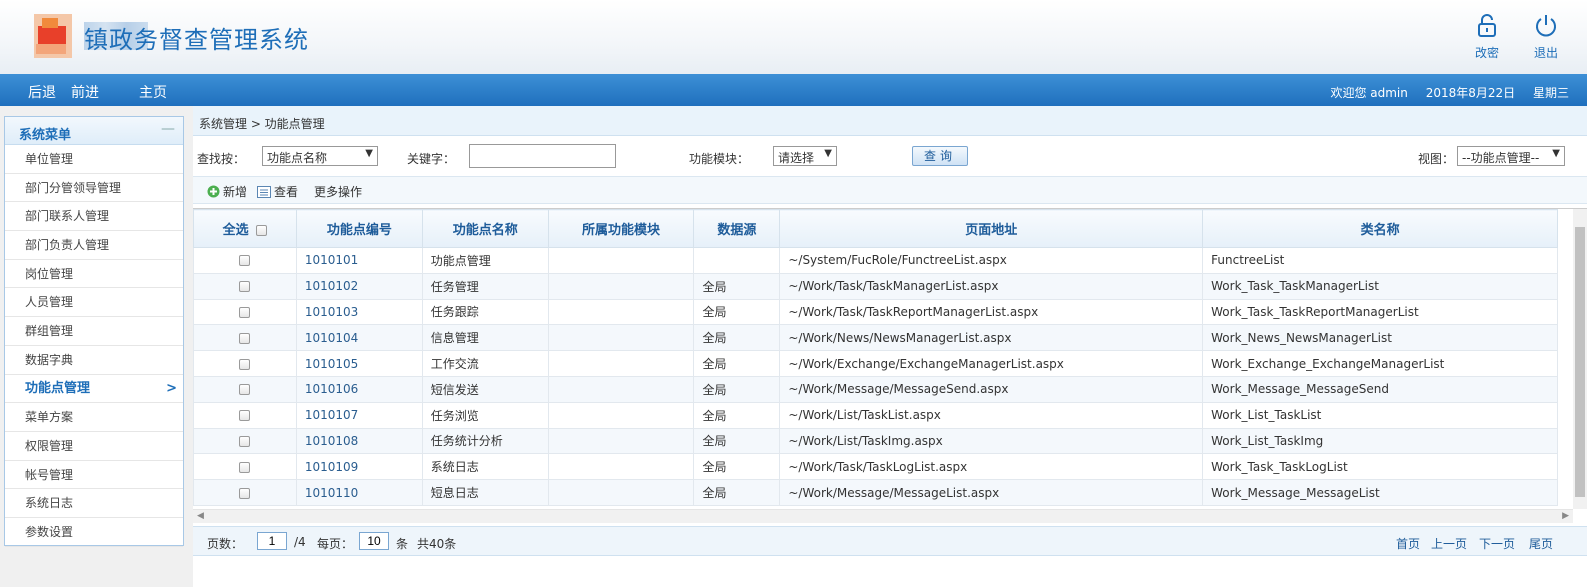  What do you see at coordinates (53, 36) in the screenshot?
I see `logo` at bounding box center [53, 36].